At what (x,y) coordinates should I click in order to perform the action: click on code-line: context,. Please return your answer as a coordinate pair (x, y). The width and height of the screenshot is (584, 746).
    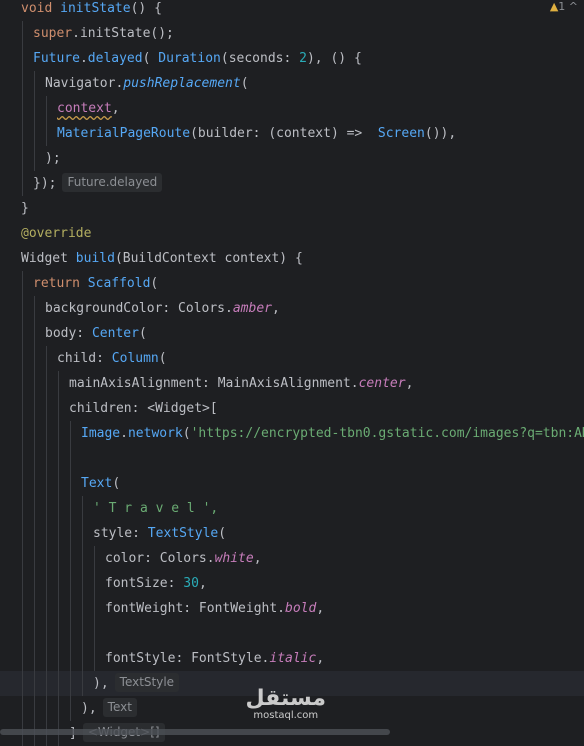
    Looking at the image, I should click on (292, 108).